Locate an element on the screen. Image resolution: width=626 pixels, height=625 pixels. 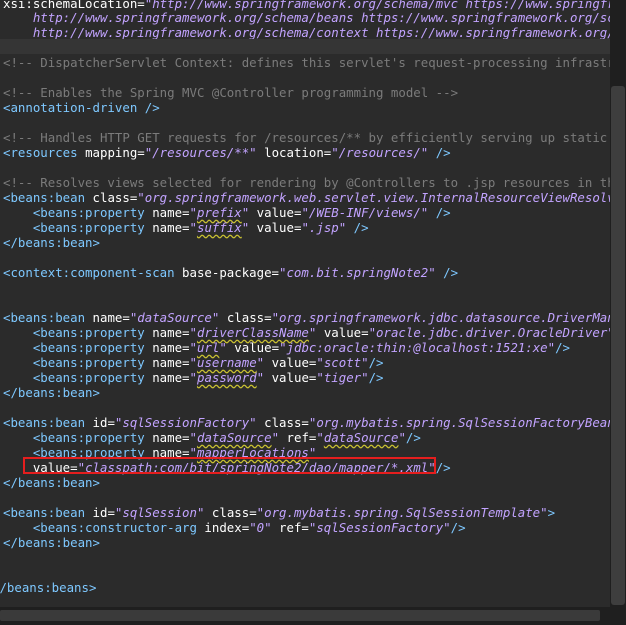
code-token-valuesq: username is located at coordinates (226, 362).